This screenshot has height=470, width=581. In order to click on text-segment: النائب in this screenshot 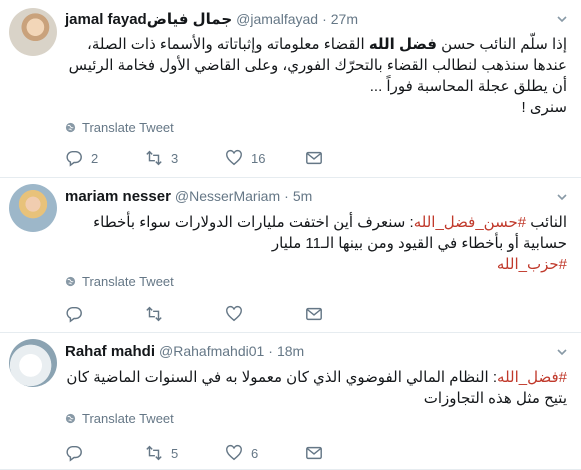, I will do `click(546, 222)`.